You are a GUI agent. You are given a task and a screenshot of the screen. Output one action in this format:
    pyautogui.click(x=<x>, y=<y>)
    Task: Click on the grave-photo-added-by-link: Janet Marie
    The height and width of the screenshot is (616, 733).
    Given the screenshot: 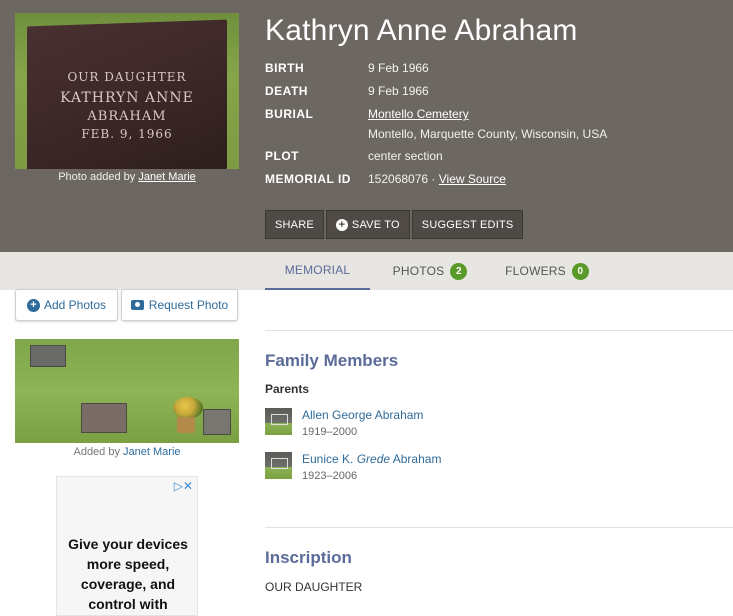 What is the action you would take?
    pyautogui.click(x=151, y=452)
    